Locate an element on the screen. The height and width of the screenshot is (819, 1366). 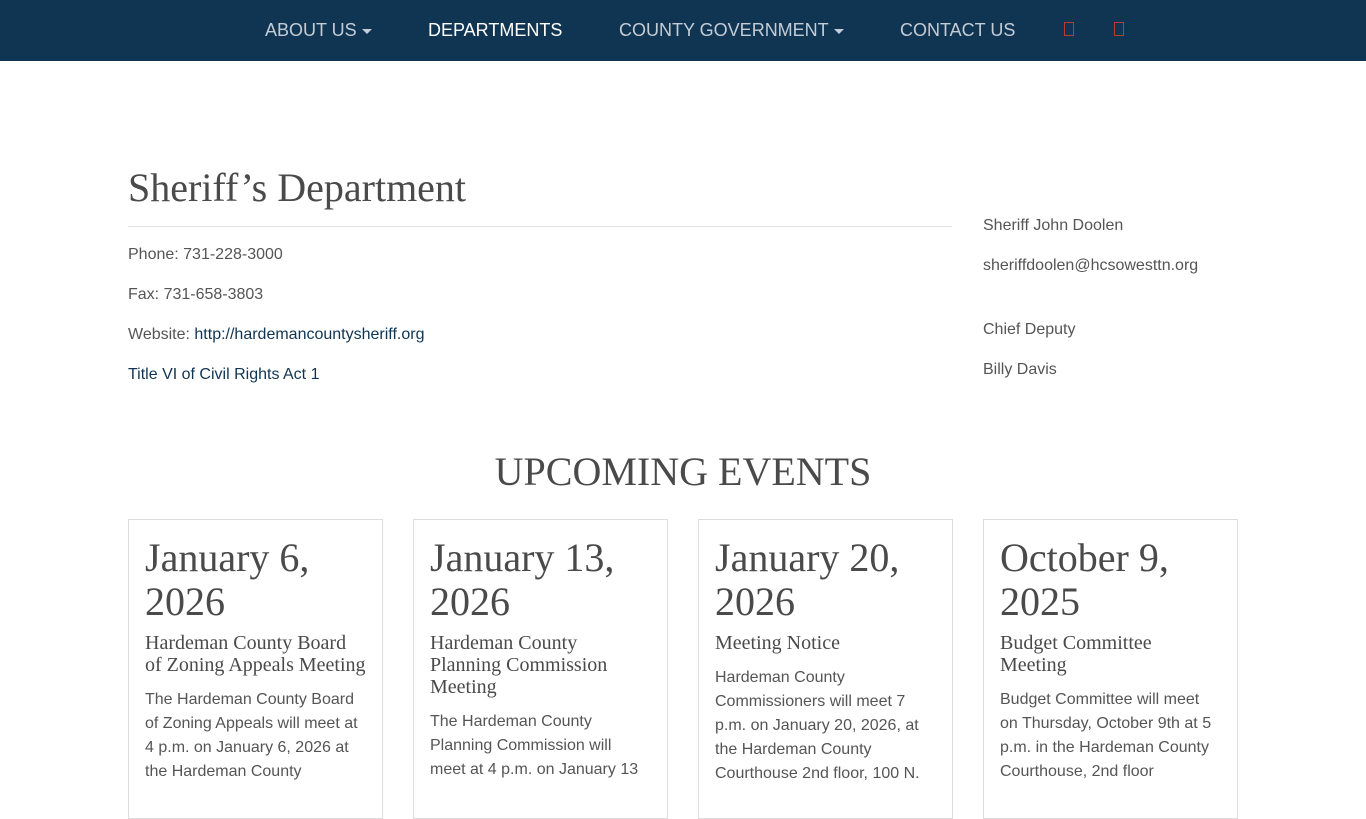
event-date: October 9, 2025 is located at coordinates (1084, 579).